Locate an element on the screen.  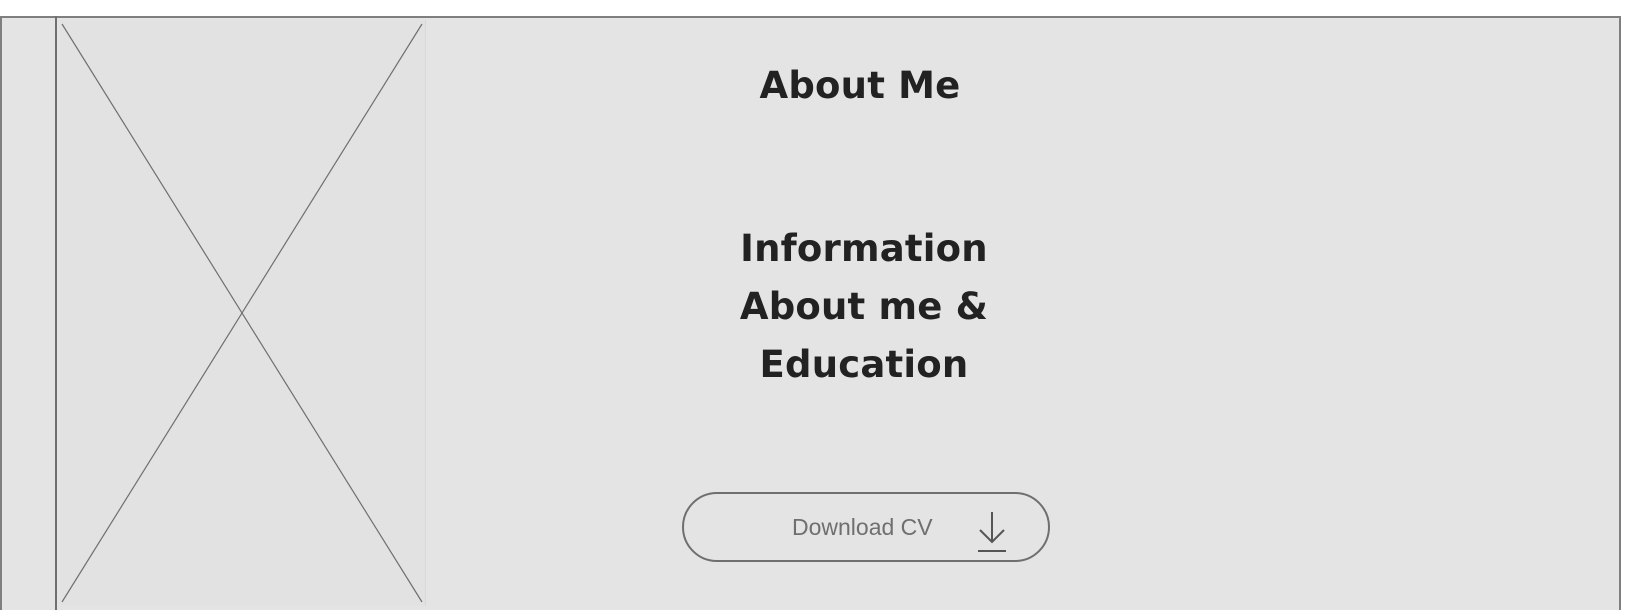
info-line-1: Information is located at coordinates (864, 248).